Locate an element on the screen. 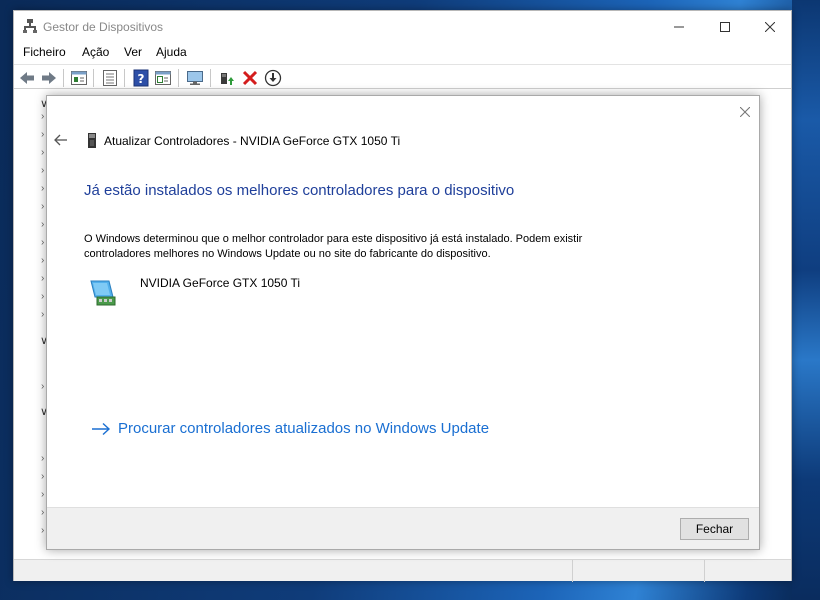 Image resolution: width=820 pixels, height=600 pixels. menu-ficheiro: Ficheiro is located at coordinates (44, 52).